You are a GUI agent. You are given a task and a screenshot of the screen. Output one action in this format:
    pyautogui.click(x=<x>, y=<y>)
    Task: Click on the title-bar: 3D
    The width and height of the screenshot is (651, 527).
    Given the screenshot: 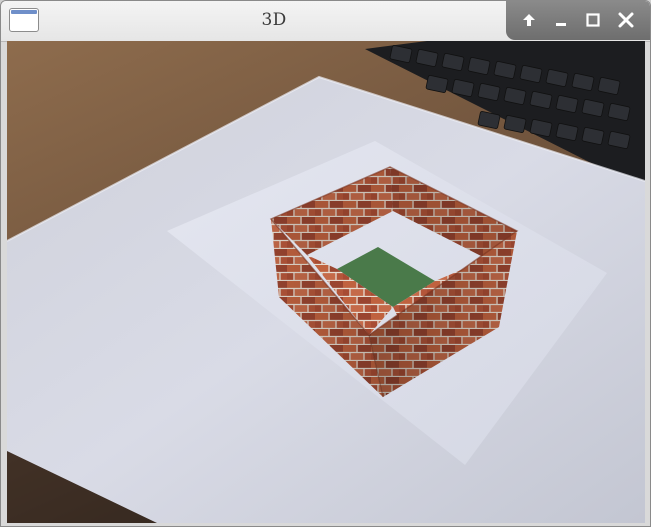 What is the action you would take?
    pyautogui.click(x=325, y=21)
    